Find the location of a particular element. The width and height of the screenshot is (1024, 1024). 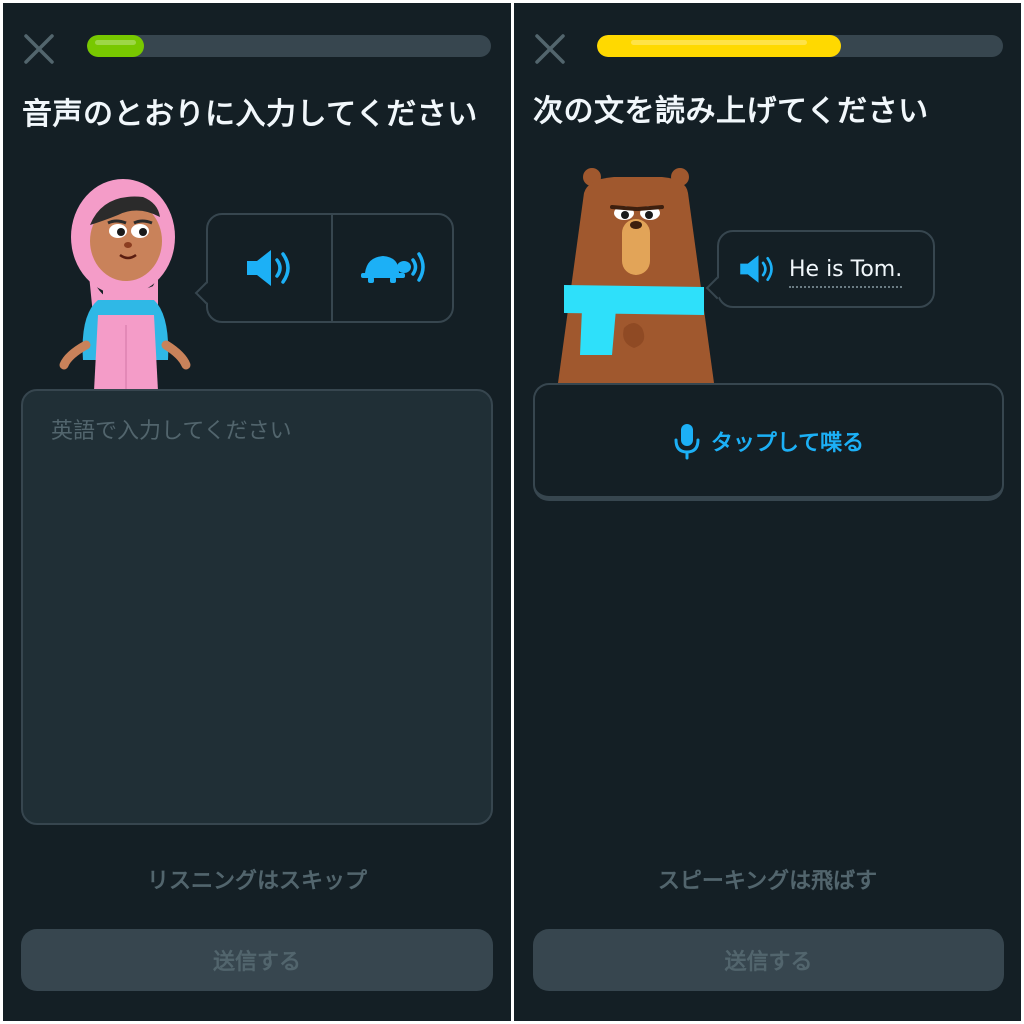

tap-to-speak-button: タップして喋る is located at coordinates (768, 442).